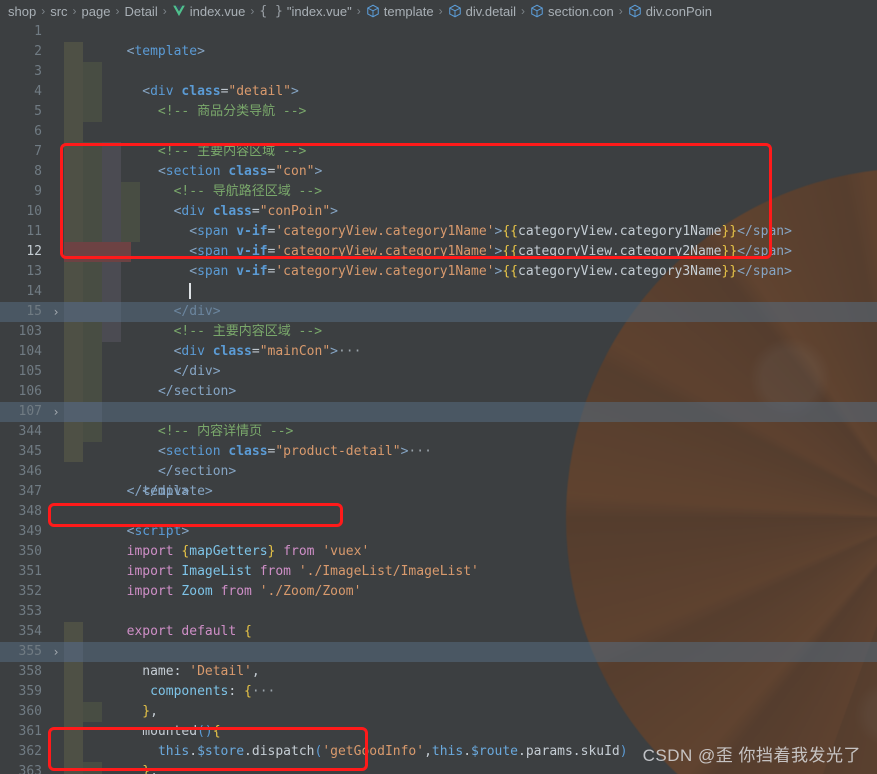  I want to click on line-content: <section class="con">, so click(470, 150).